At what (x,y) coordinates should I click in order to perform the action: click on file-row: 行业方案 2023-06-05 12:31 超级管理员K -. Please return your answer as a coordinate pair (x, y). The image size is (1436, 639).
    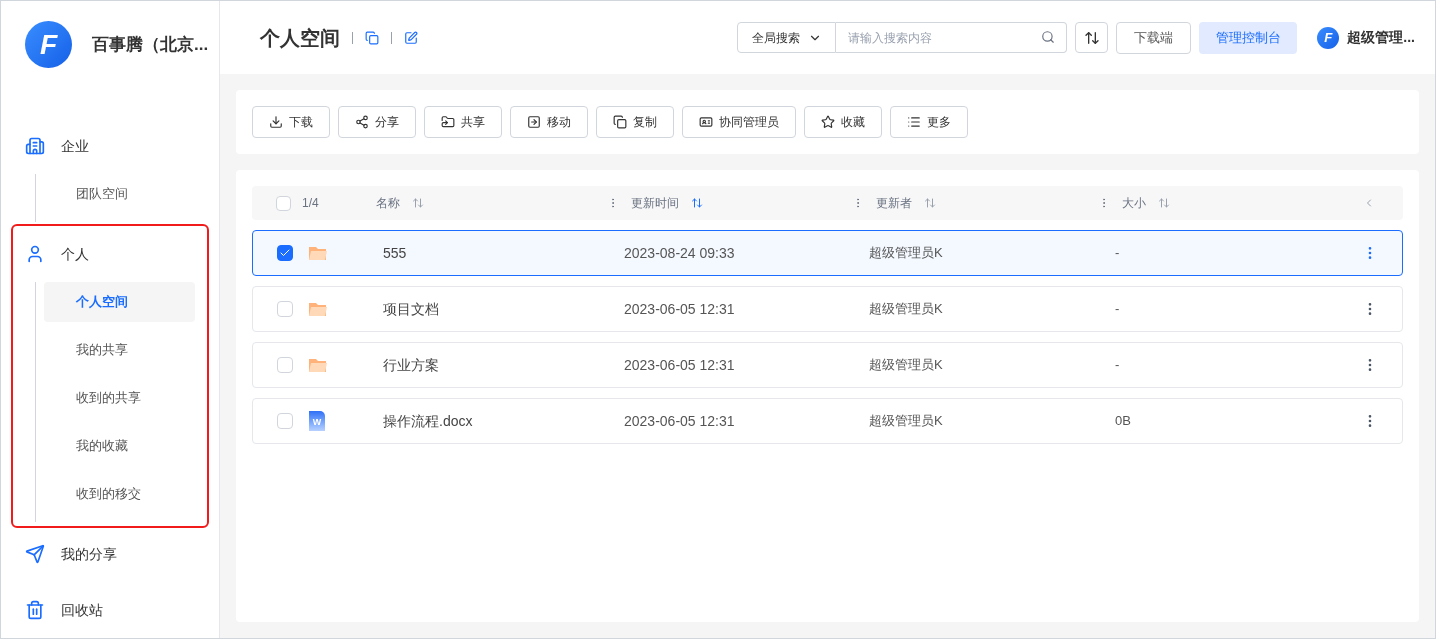
    Looking at the image, I should click on (827, 365).